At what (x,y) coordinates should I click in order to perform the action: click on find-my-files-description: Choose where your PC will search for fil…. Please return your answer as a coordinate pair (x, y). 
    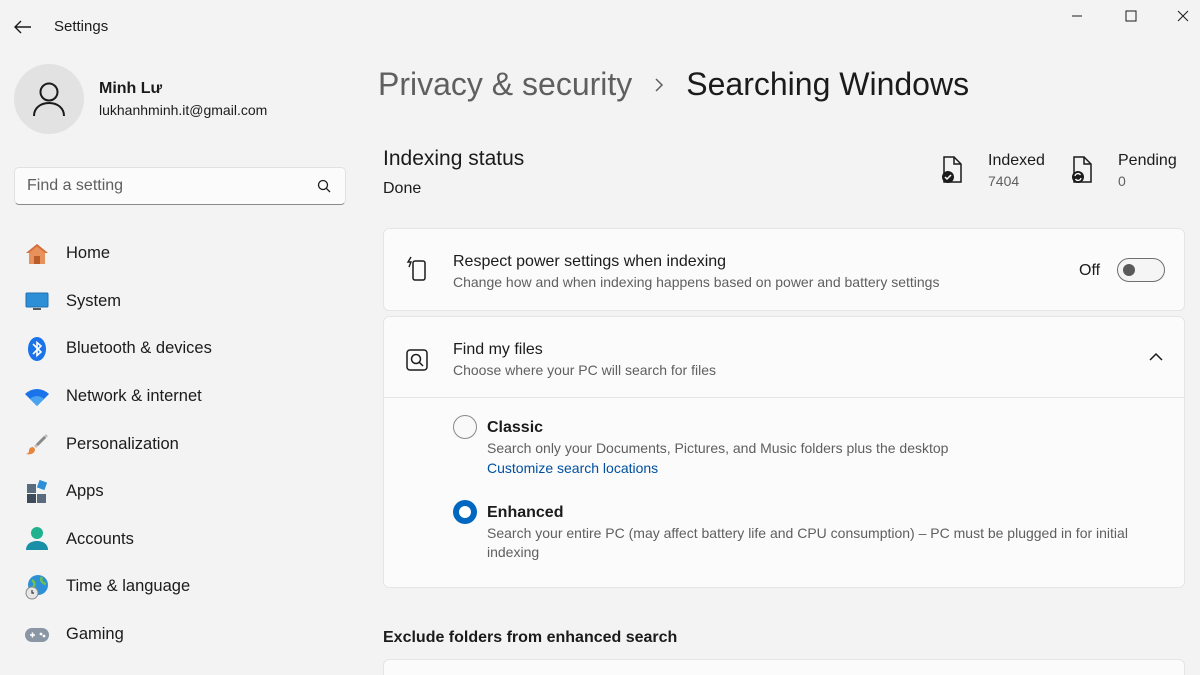
    Looking at the image, I should click on (584, 370).